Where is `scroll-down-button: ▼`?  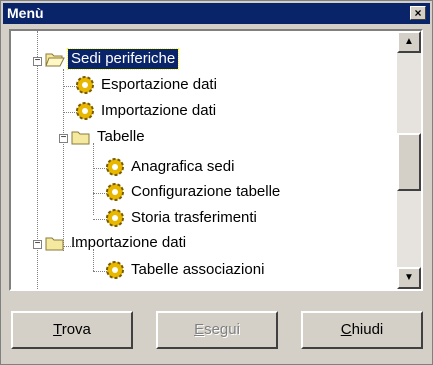
scroll-down-button: ▼ is located at coordinates (409, 278).